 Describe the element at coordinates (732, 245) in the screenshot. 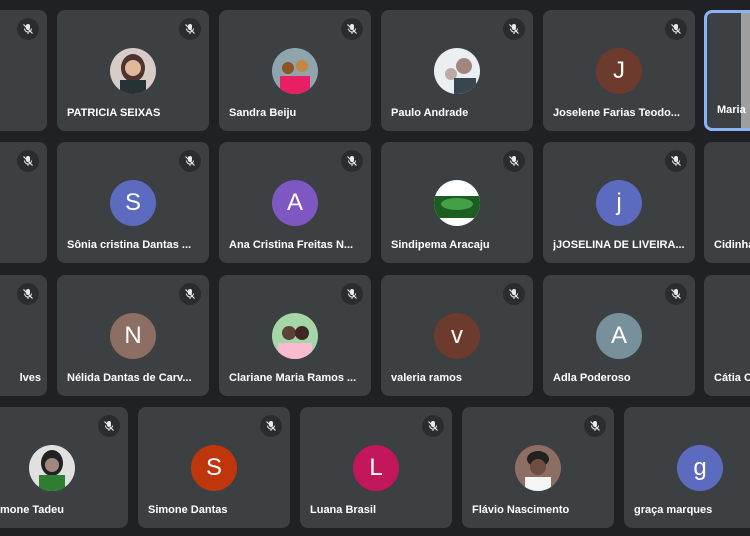

I see `participant-name: Cidinha` at that location.